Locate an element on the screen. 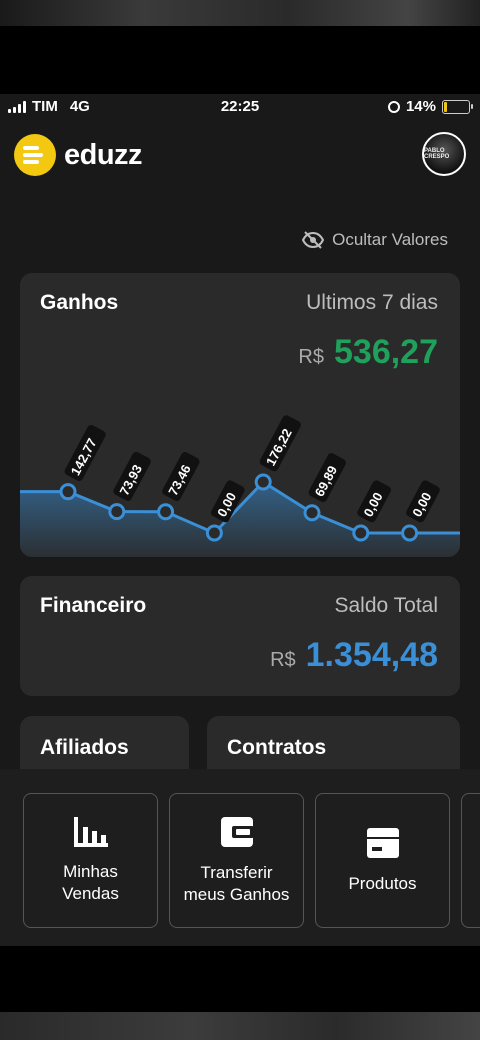 The image size is (480, 1040). more-actions-button is located at coordinates (470, 860).